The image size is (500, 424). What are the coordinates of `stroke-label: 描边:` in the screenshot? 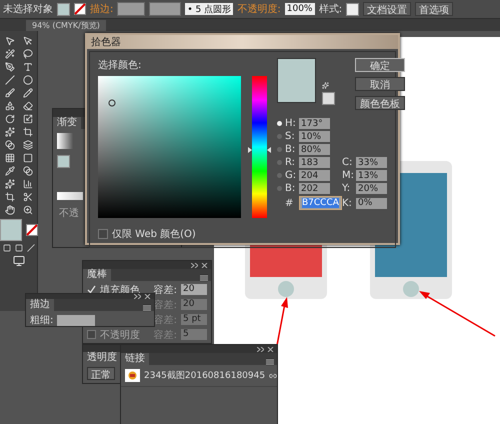 It's located at (102, 9).